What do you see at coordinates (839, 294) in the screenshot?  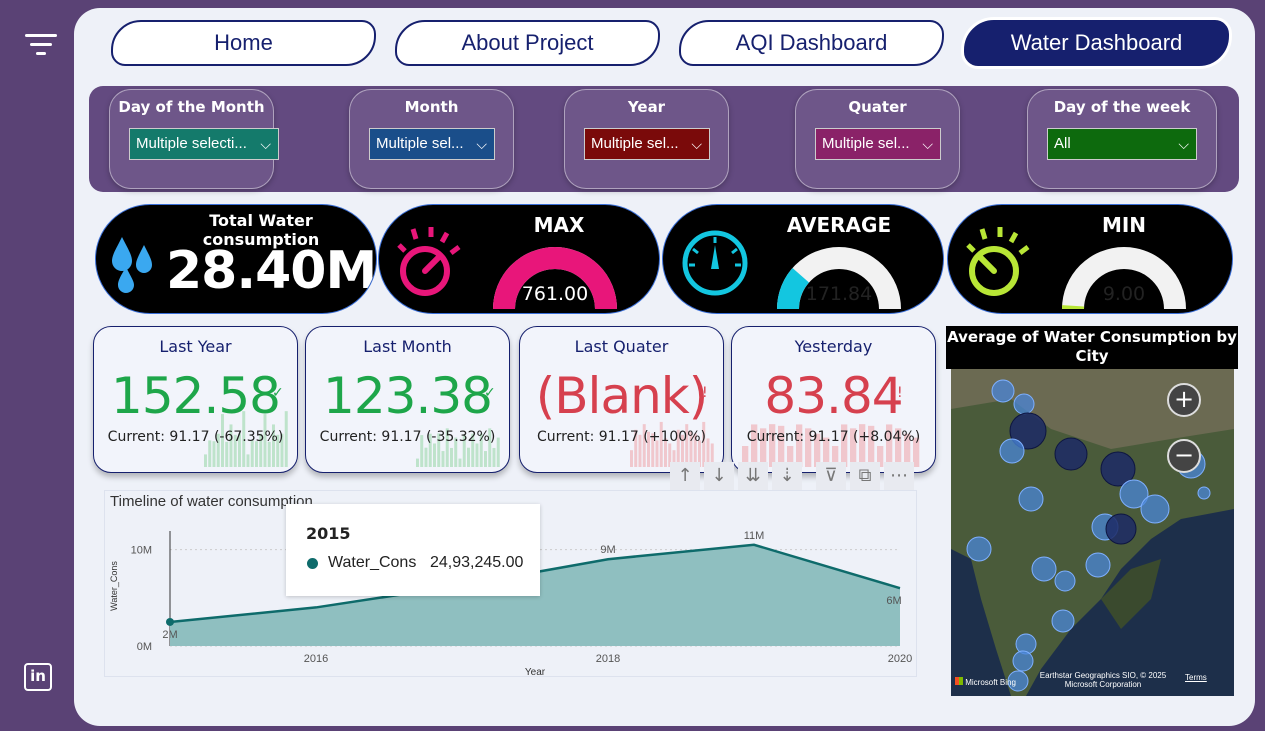 I see `kpi-value: 171.84` at bounding box center [839, 294].